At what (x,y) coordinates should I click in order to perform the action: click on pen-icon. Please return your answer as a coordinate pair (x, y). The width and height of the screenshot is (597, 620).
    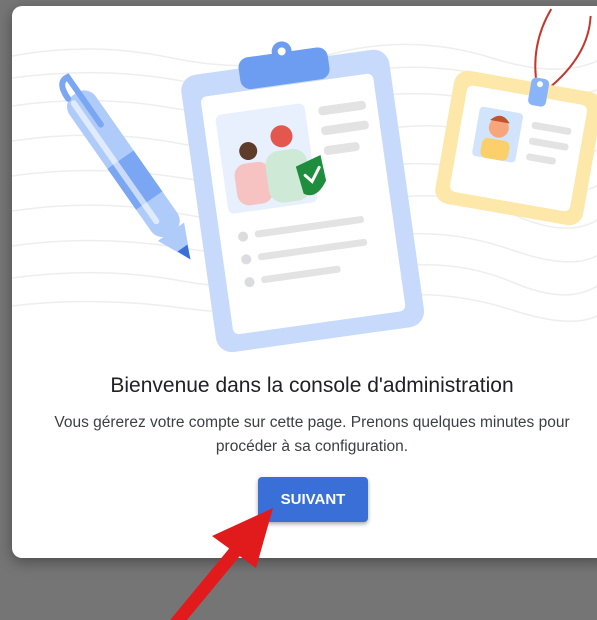
    Looking at the image, I should click on (125, 166).